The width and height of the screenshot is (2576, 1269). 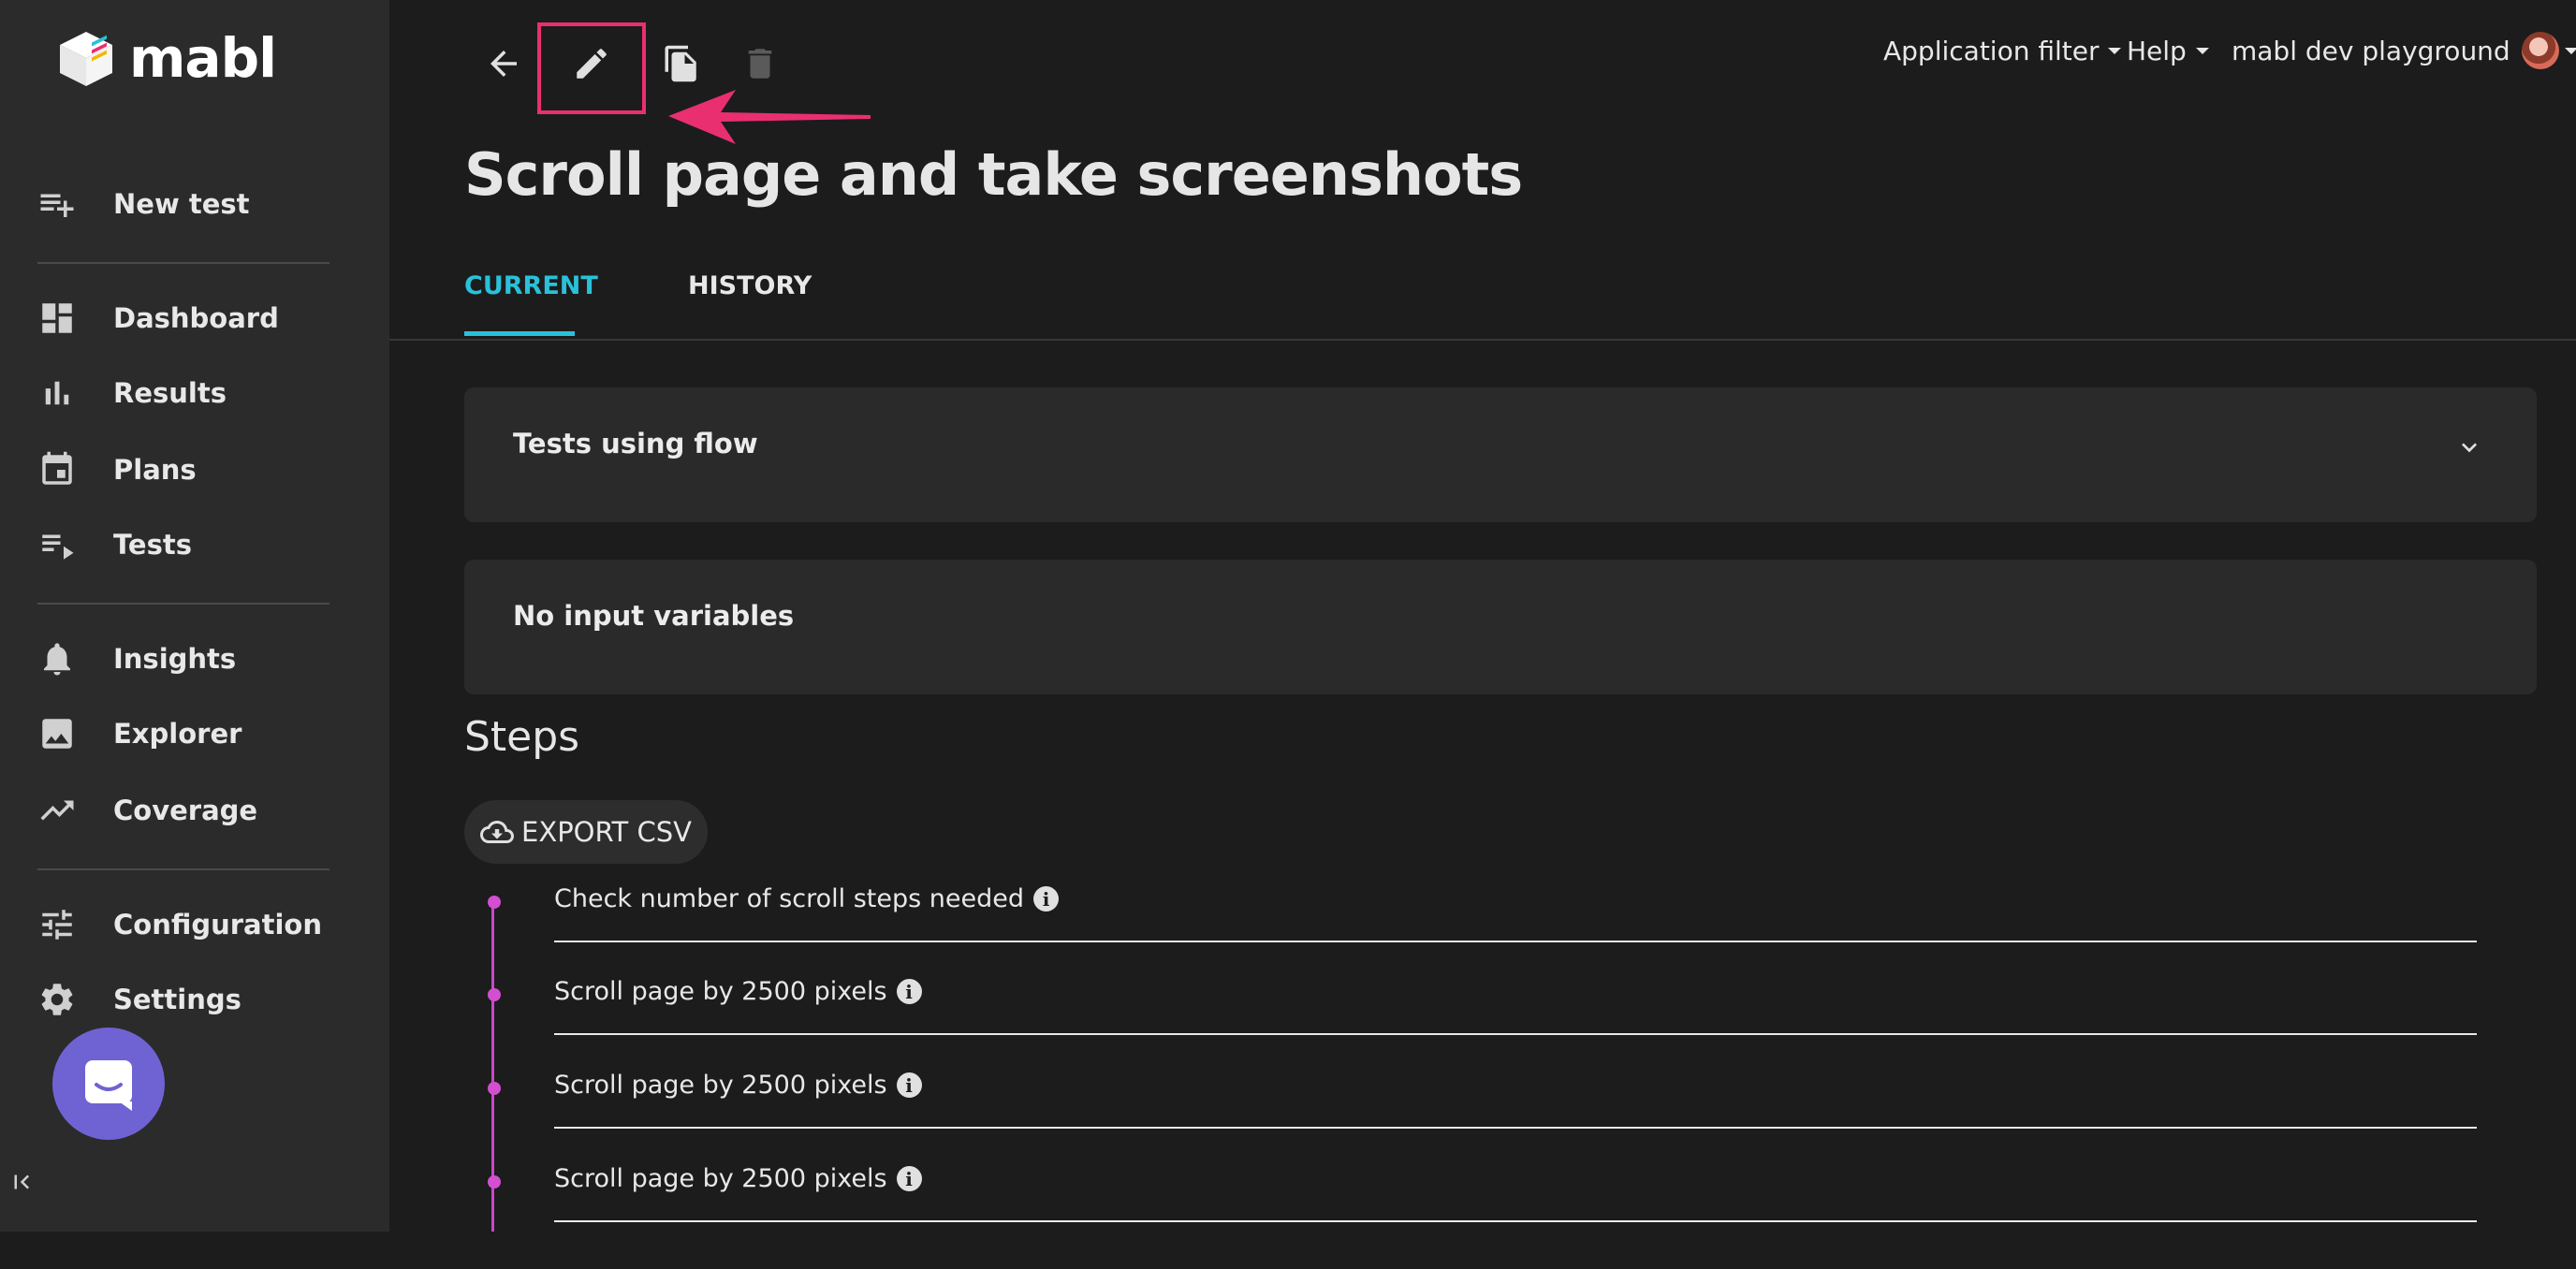 What do you see at coordinates (1500, 627) in the screenshot?
I see `input-variables-panel: No input variables` at bounding box center [1500, 627].